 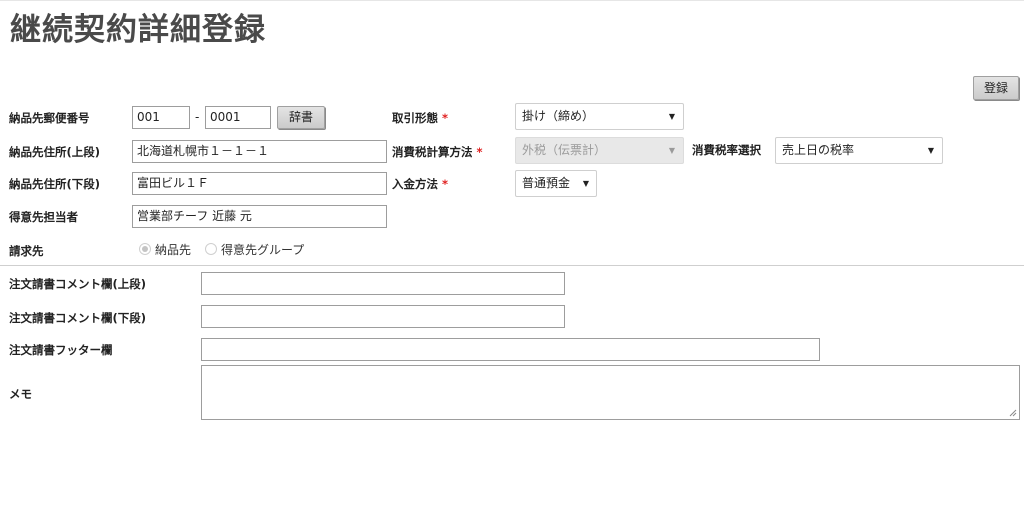 I want to click on tax-rate-label: 消費税率選択, so click(x=726, y=150).